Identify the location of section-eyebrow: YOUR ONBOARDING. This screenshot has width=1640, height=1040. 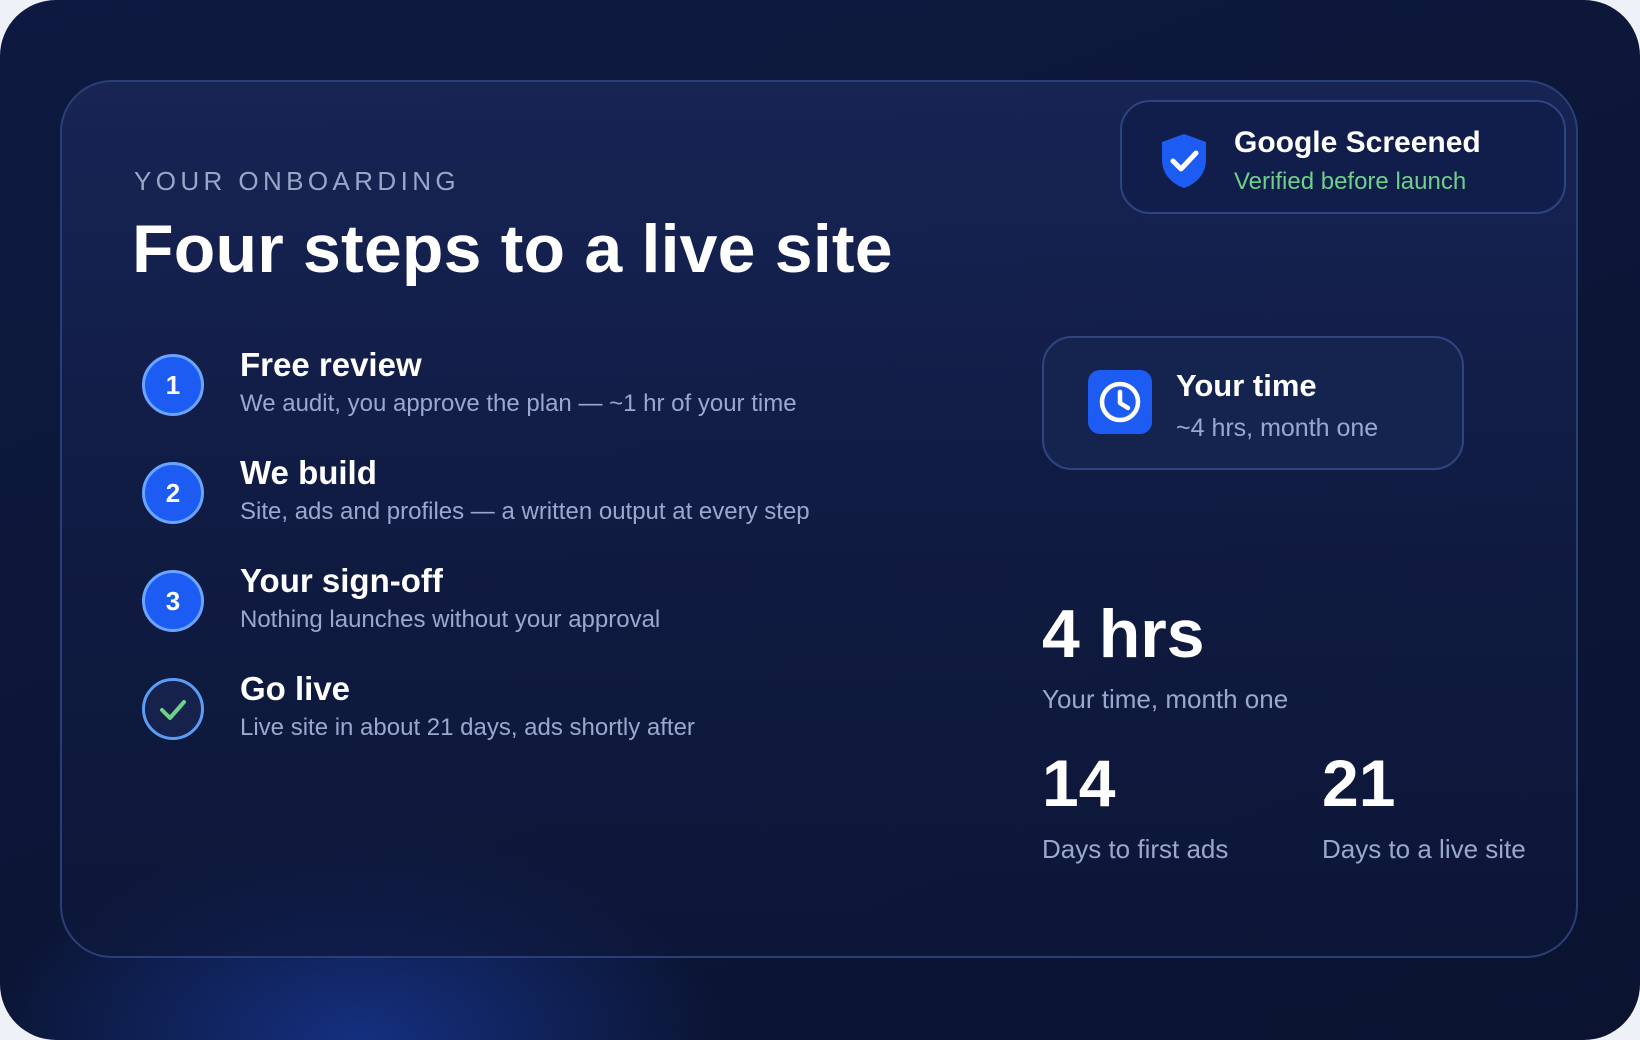
(297, 181).